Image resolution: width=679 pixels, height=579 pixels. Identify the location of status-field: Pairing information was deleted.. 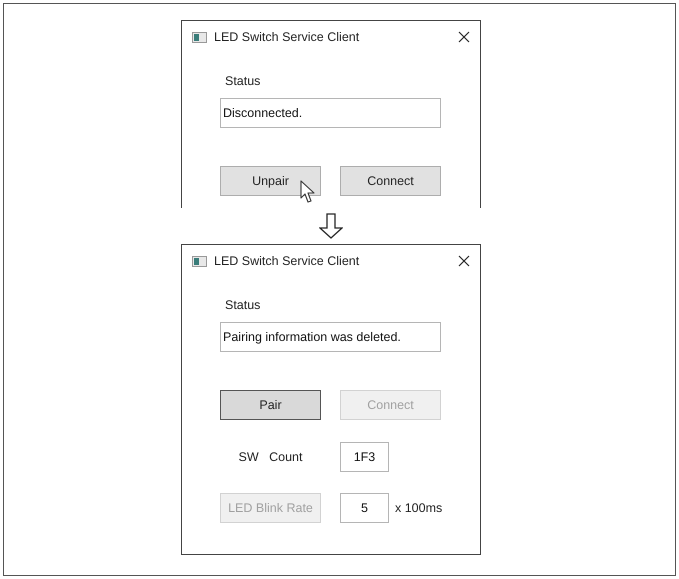
(330, 337).